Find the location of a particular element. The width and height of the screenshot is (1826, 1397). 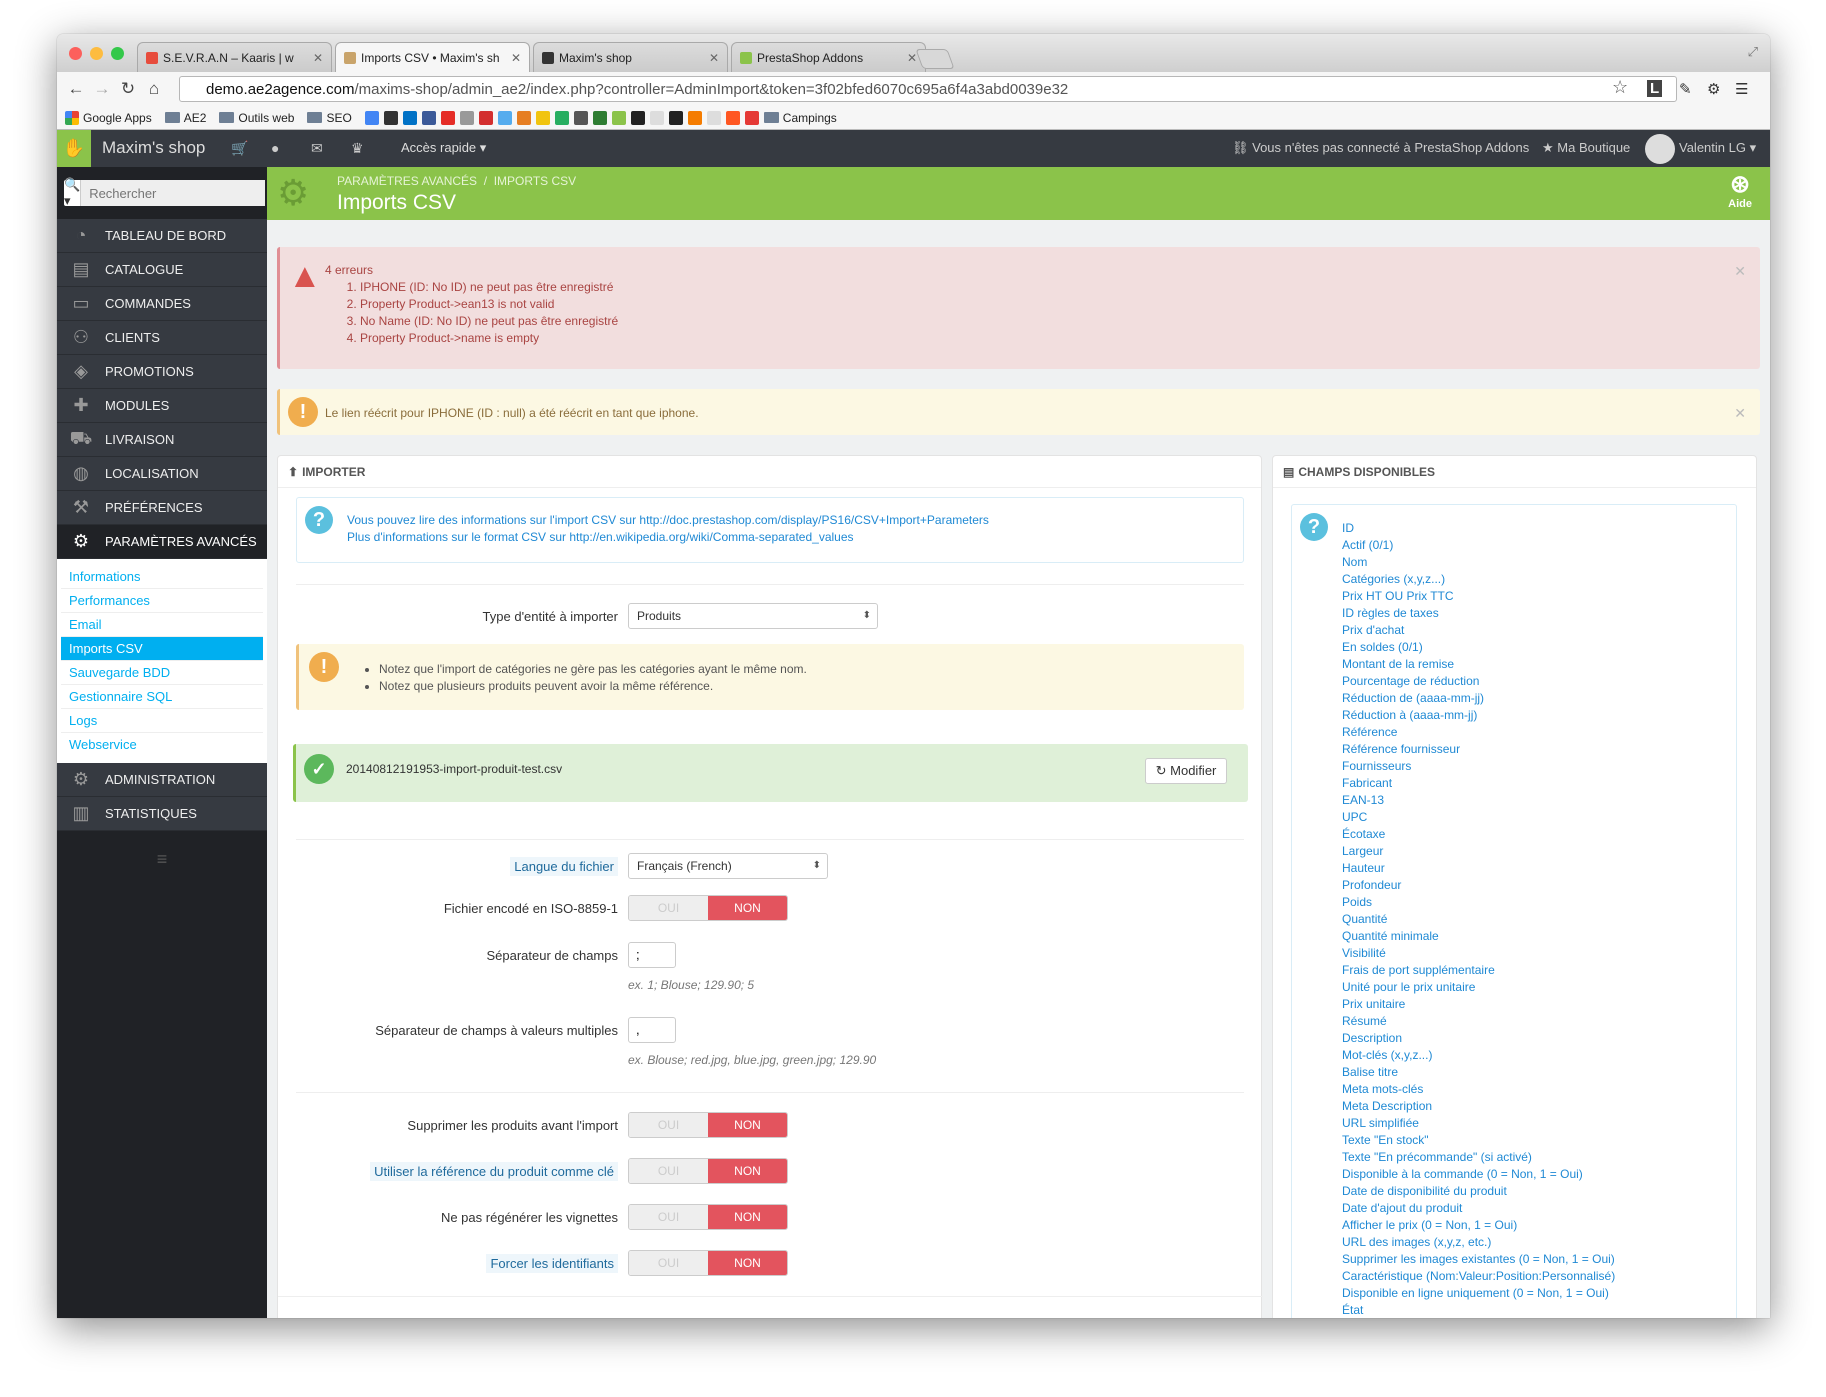

submenu-item-email: Email is located at coordinates (162, 625).